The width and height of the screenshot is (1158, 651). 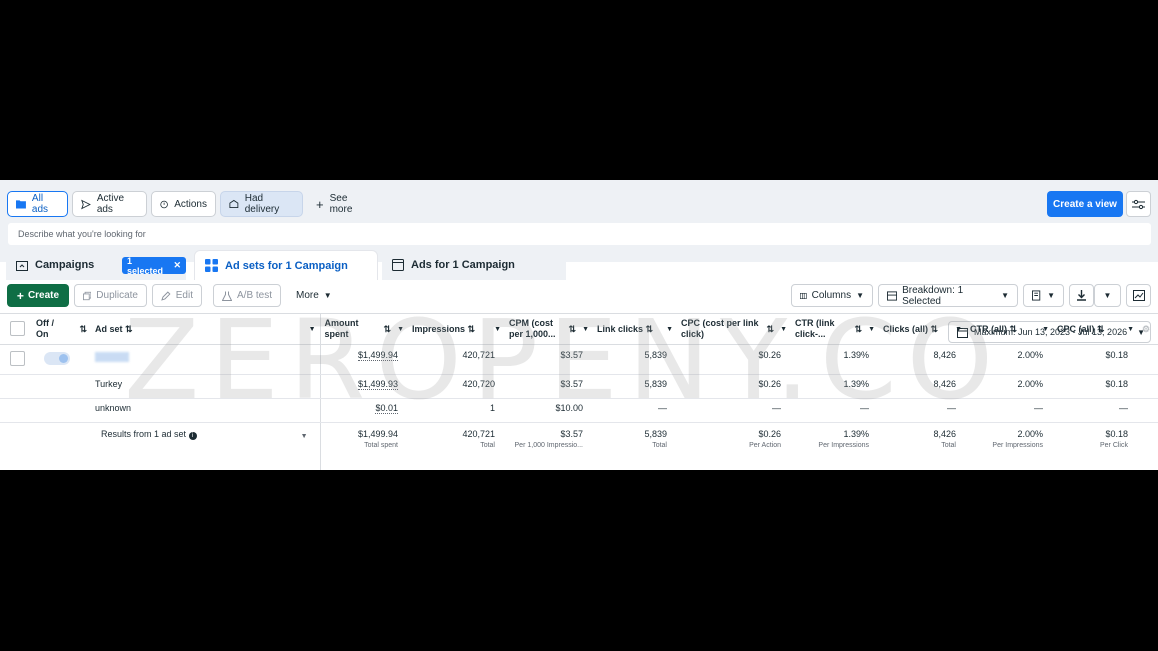 What do you see at coordinates (38, 295) in the screenshot?
I see `create-button: + Create` at bounding box center [38, 295].